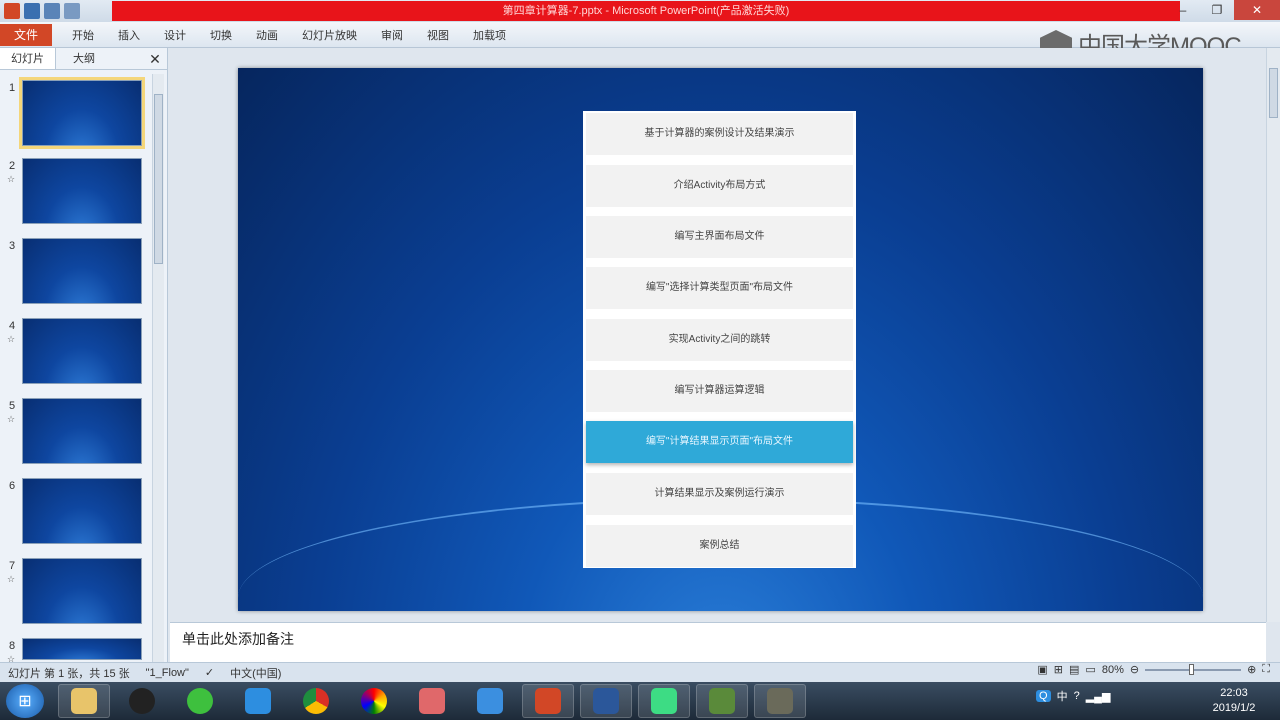  I want to click on menu-item: 实现Activity之间的跳转, so click(719, 340).